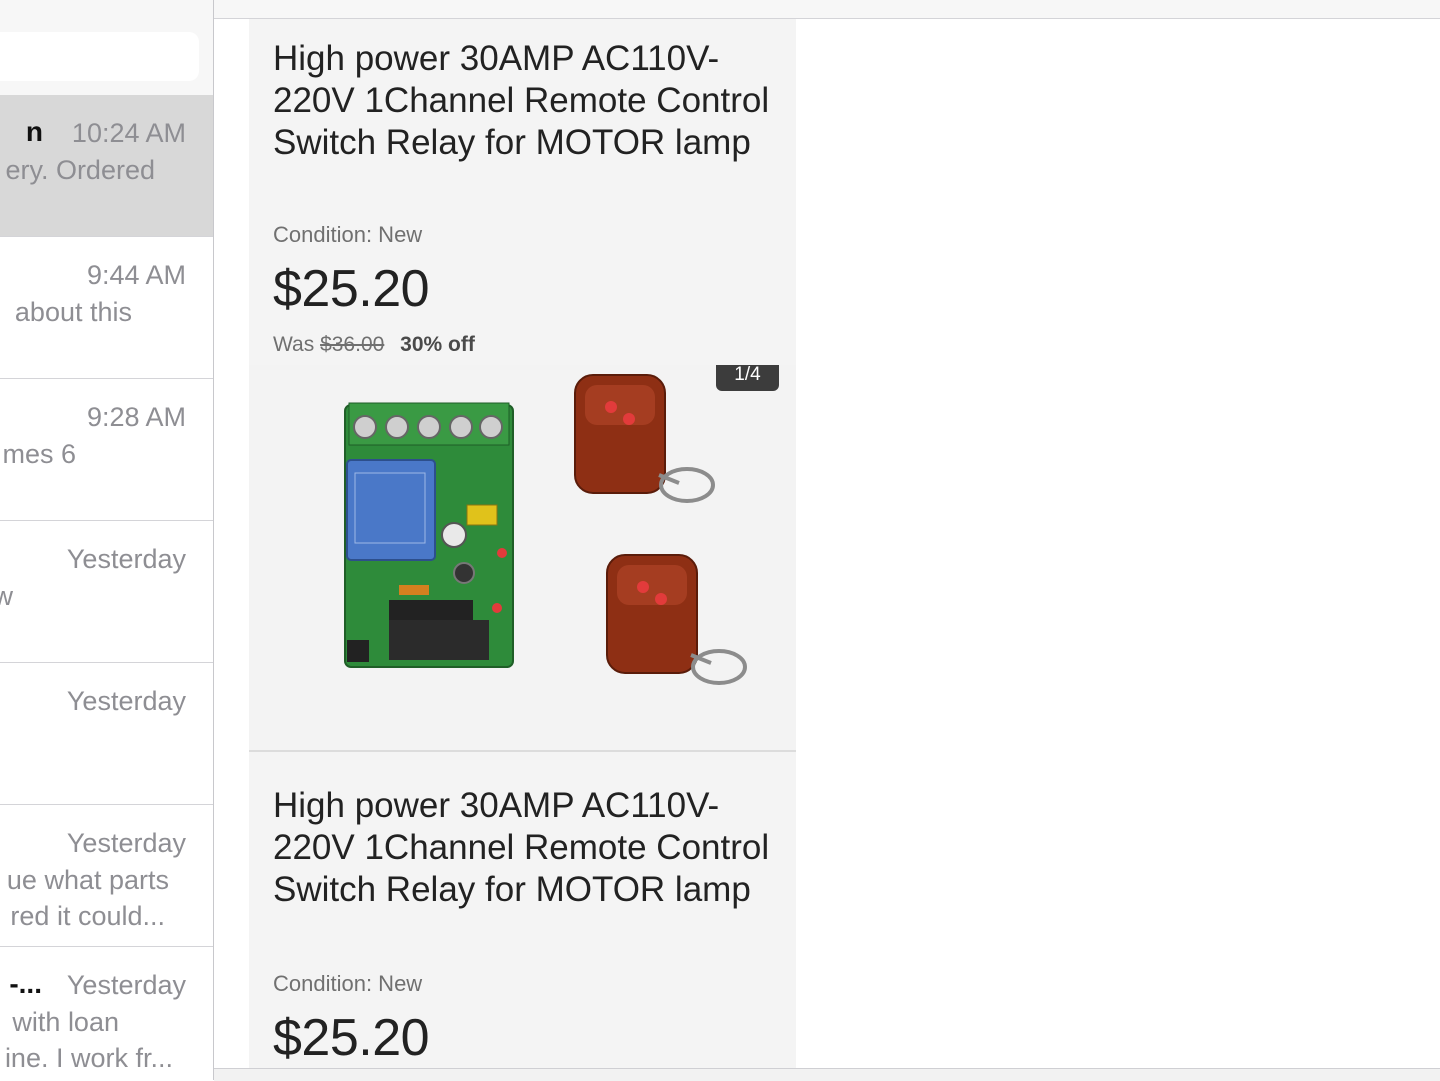 The width and height of the screenshot is (1440, 1081). Describe the element at coordinates (136, 275) in the screenshot. I see `mail-time: 9:44 AM` at that location.